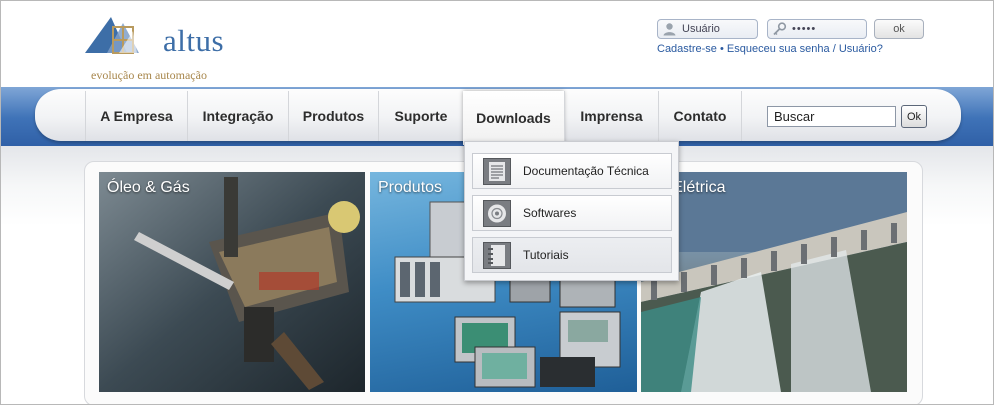 The width and height of the screenshot is (994, 405). Describe the element at coordinates (669, 29) in the screenshot. I see `user-icon` at that location.